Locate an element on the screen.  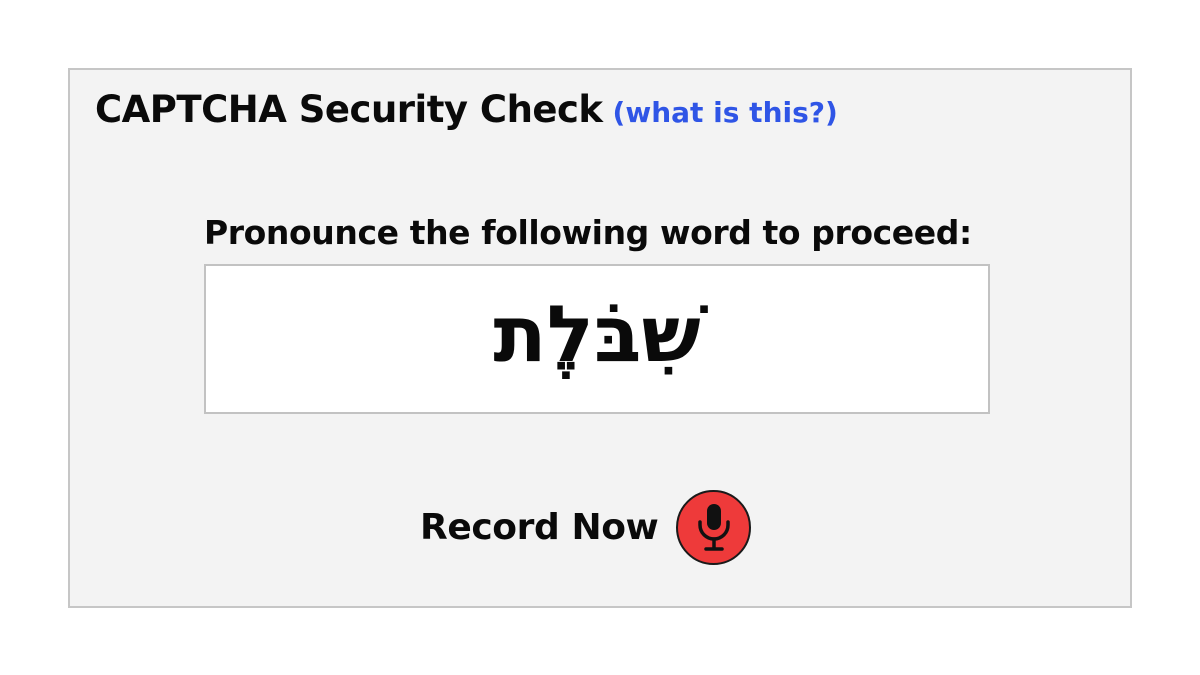
captcha-word-box: שִׁבֹּלֶת is located at coordinates (597, 339).